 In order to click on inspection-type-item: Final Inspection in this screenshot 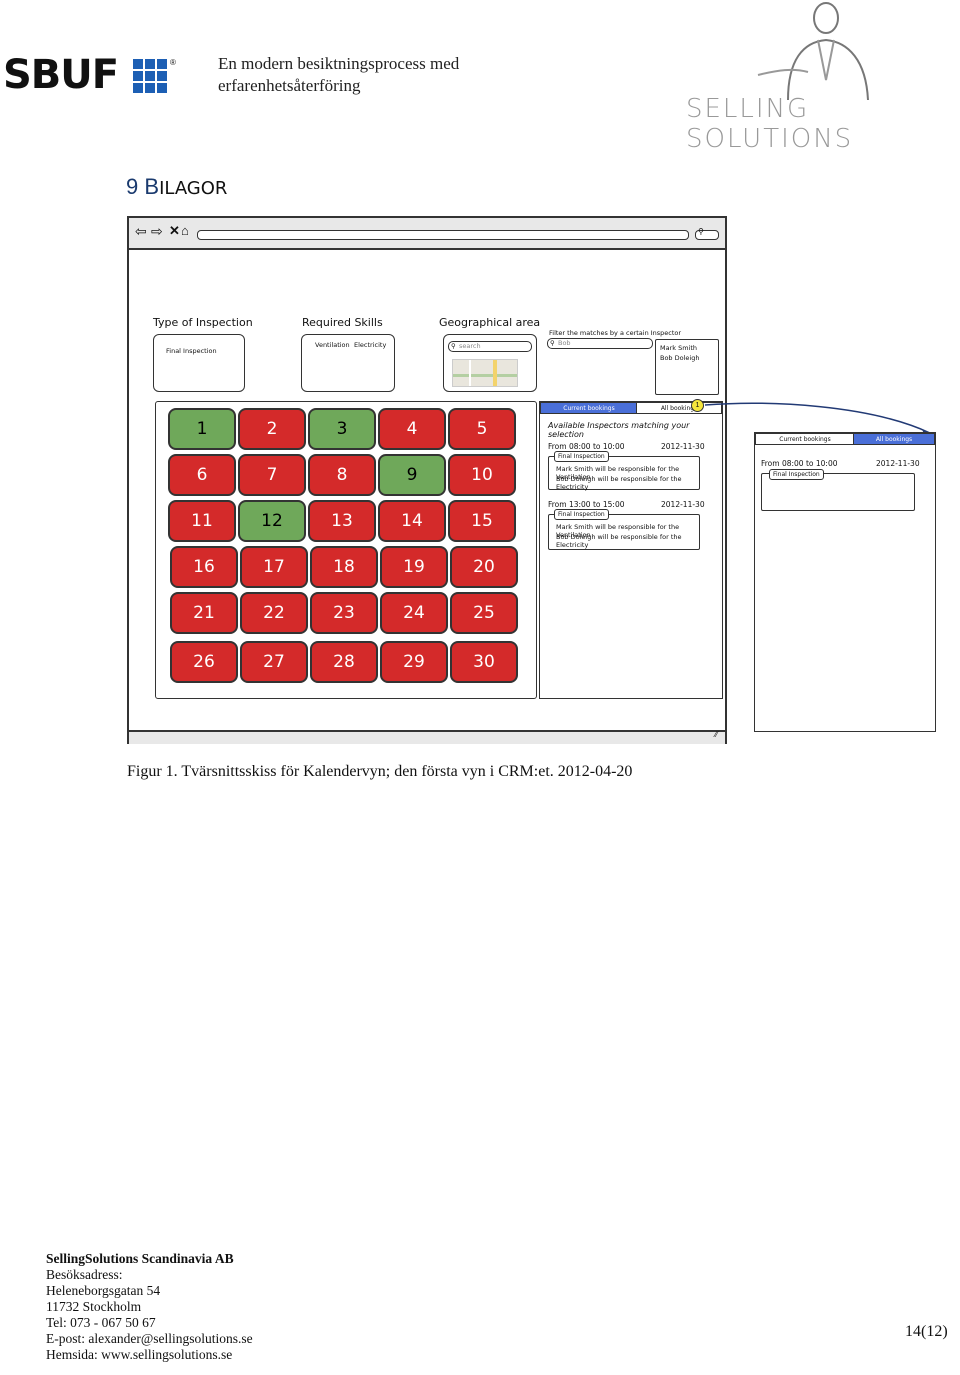, I will do `click(191, 351)`.